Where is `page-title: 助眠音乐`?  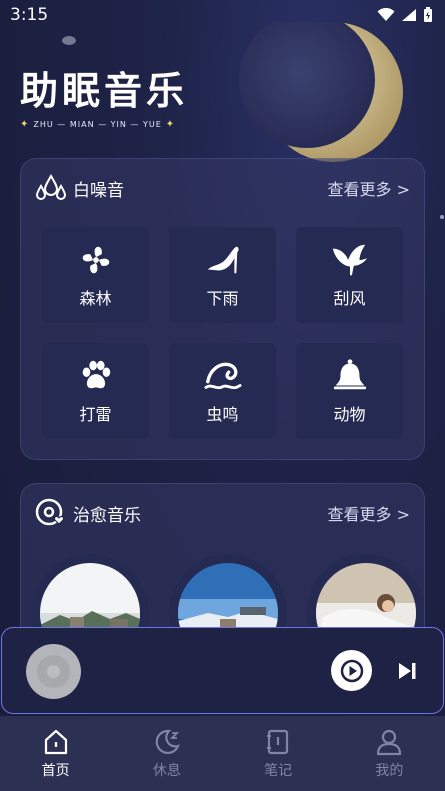 page-title: 助眠音乐 is located at coordinates (104, 91).